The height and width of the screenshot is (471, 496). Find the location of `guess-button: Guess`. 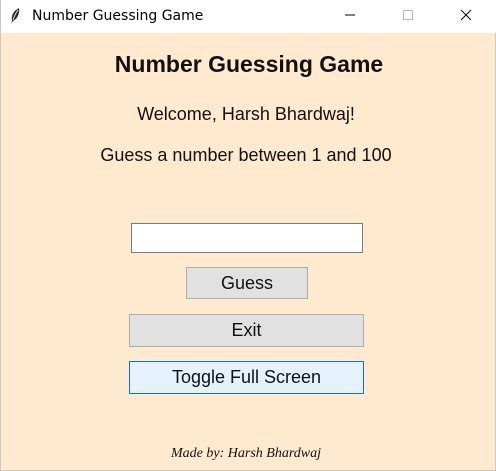

guess-button: Guess is located at coordinates (247, 283).